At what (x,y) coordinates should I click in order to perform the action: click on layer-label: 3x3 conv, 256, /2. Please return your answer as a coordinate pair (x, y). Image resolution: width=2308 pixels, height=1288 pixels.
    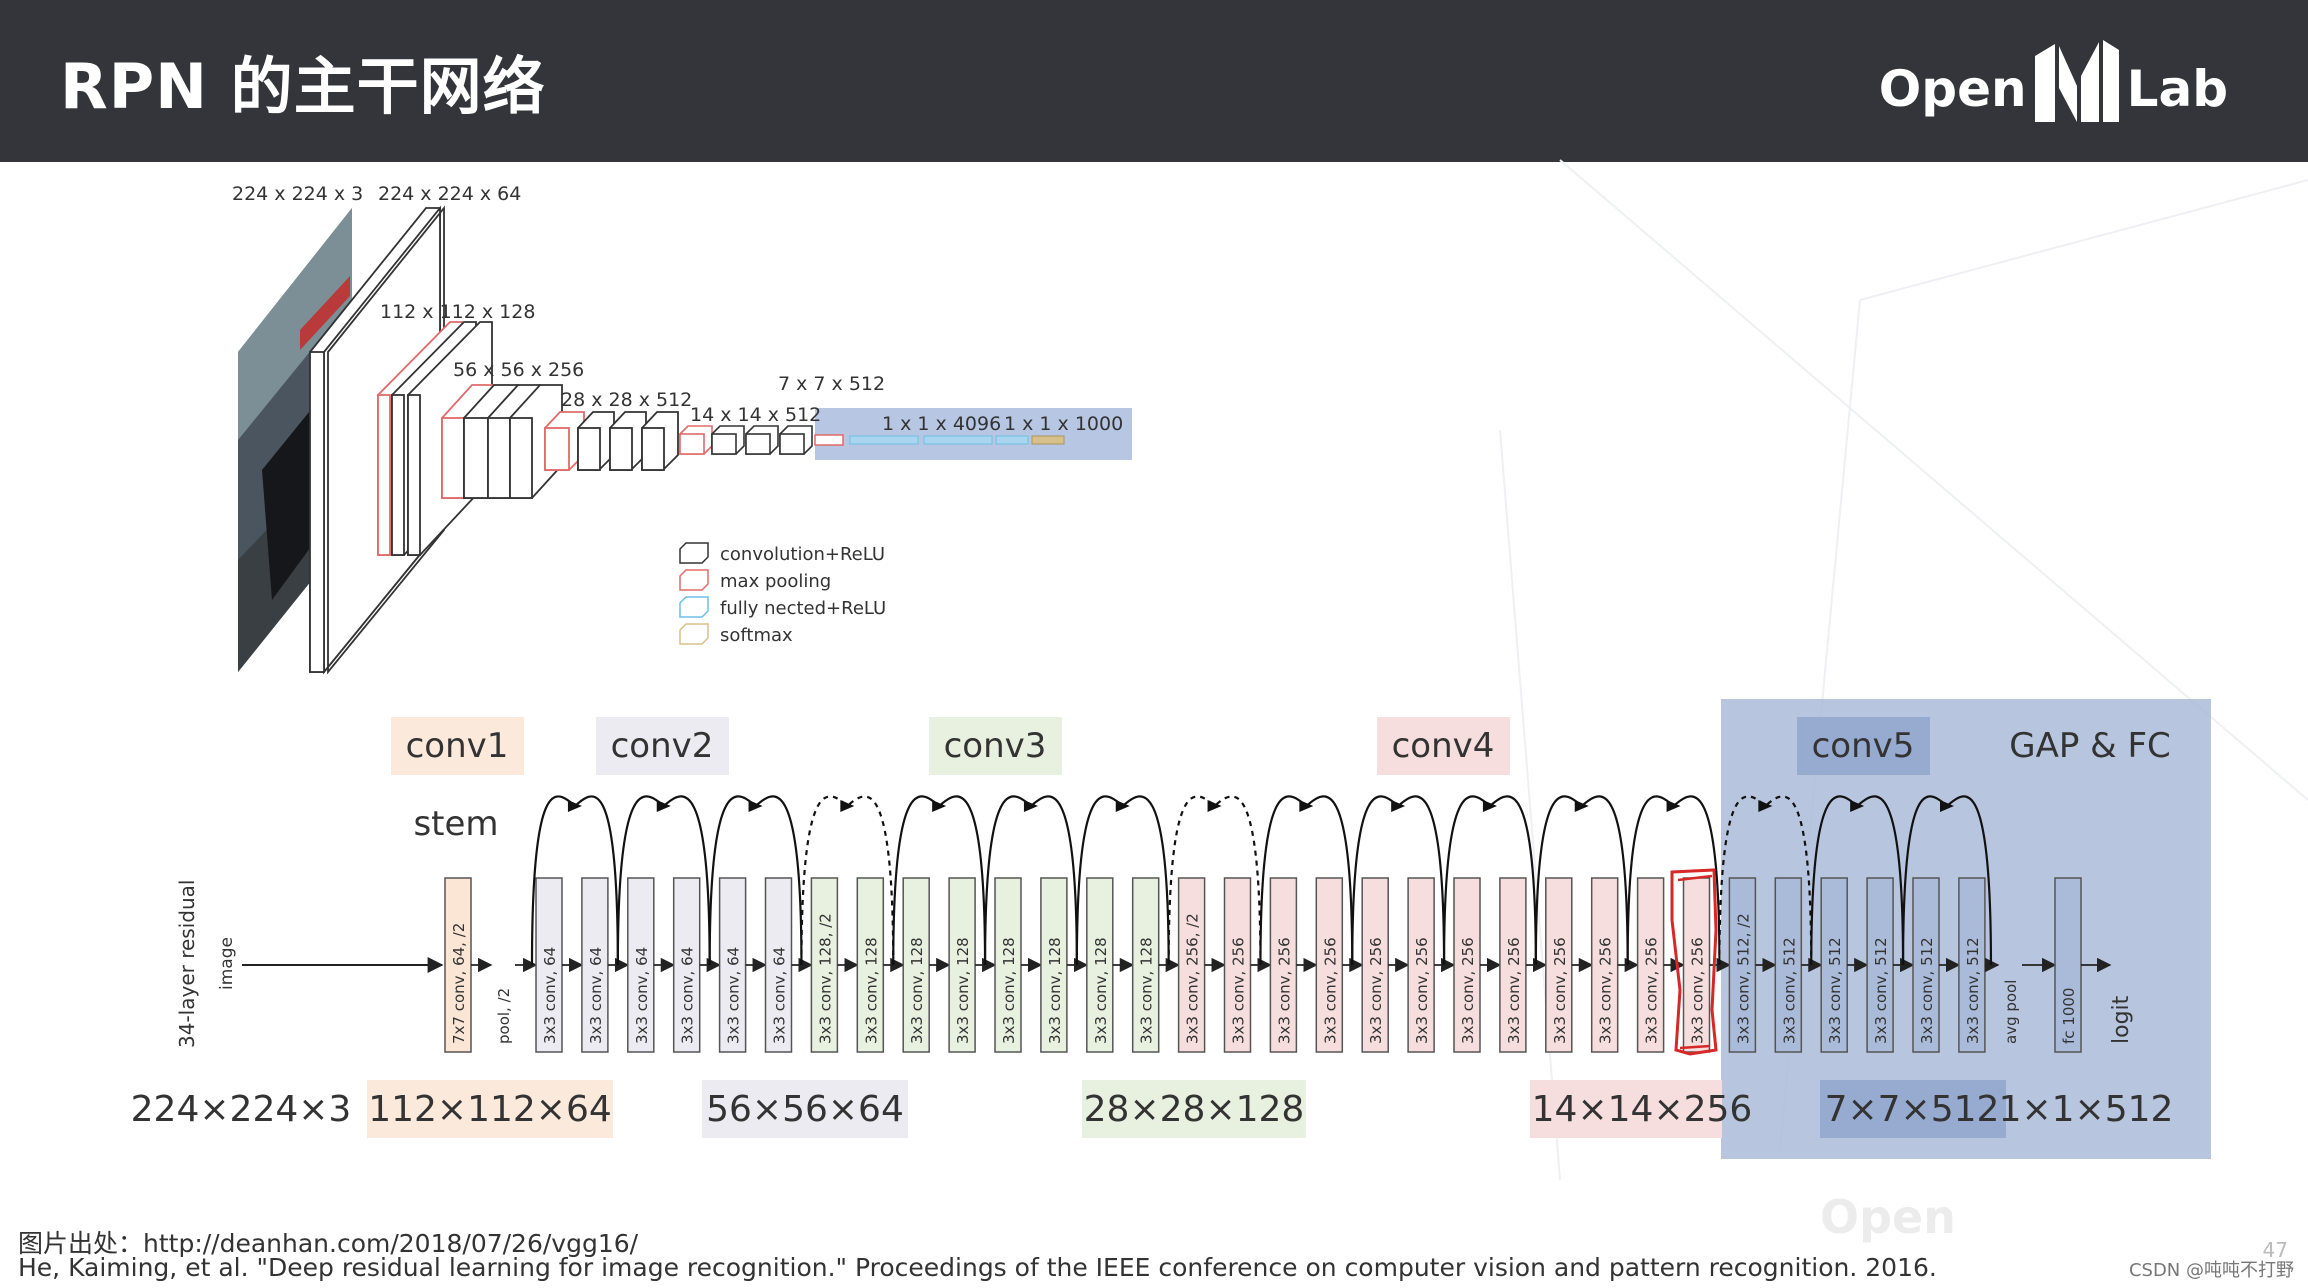
    Looking at the image, I should click on (1193, 978).